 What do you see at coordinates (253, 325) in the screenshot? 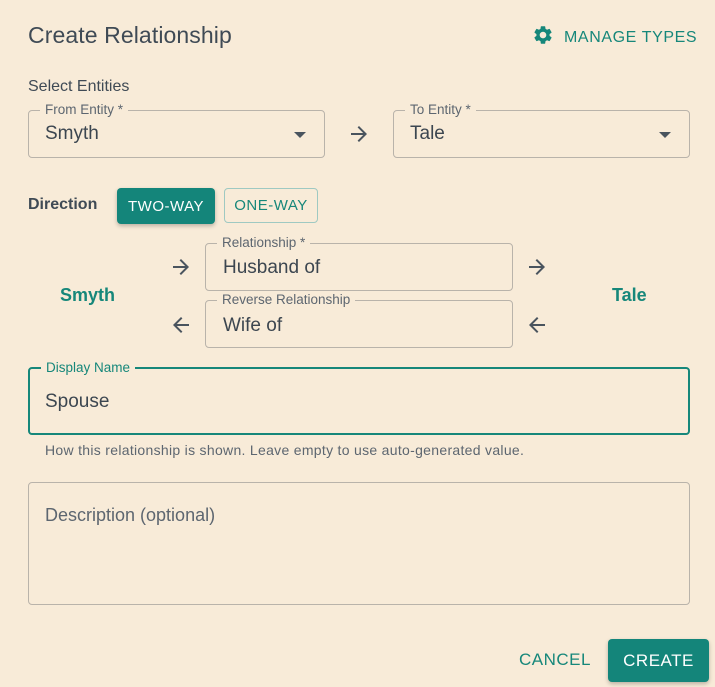
I see `reverse-relationship-value: Wife of` at bounding box center [253, 325].